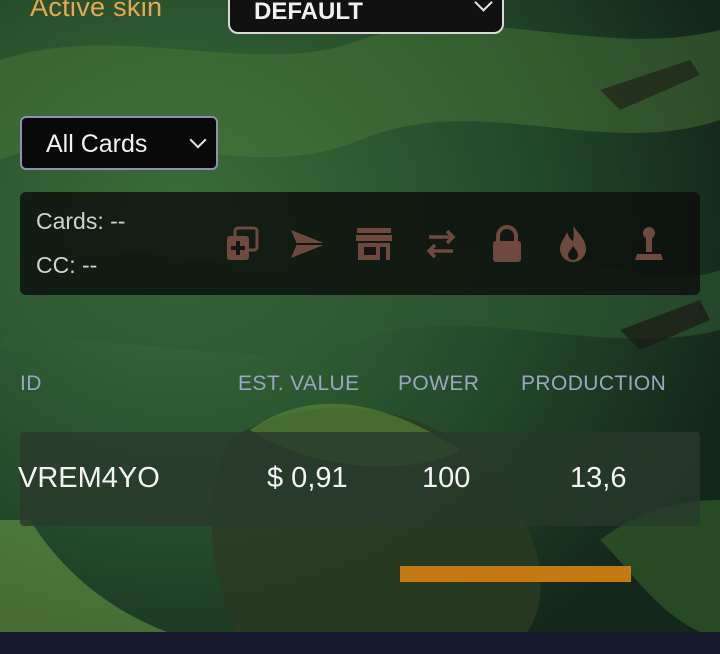 This screenshot has height=654, width=720. What do you see at coordinates (81, 221) in the screenshot?
I see `cards-count: Cards: --` at bounding box center [81, 221].